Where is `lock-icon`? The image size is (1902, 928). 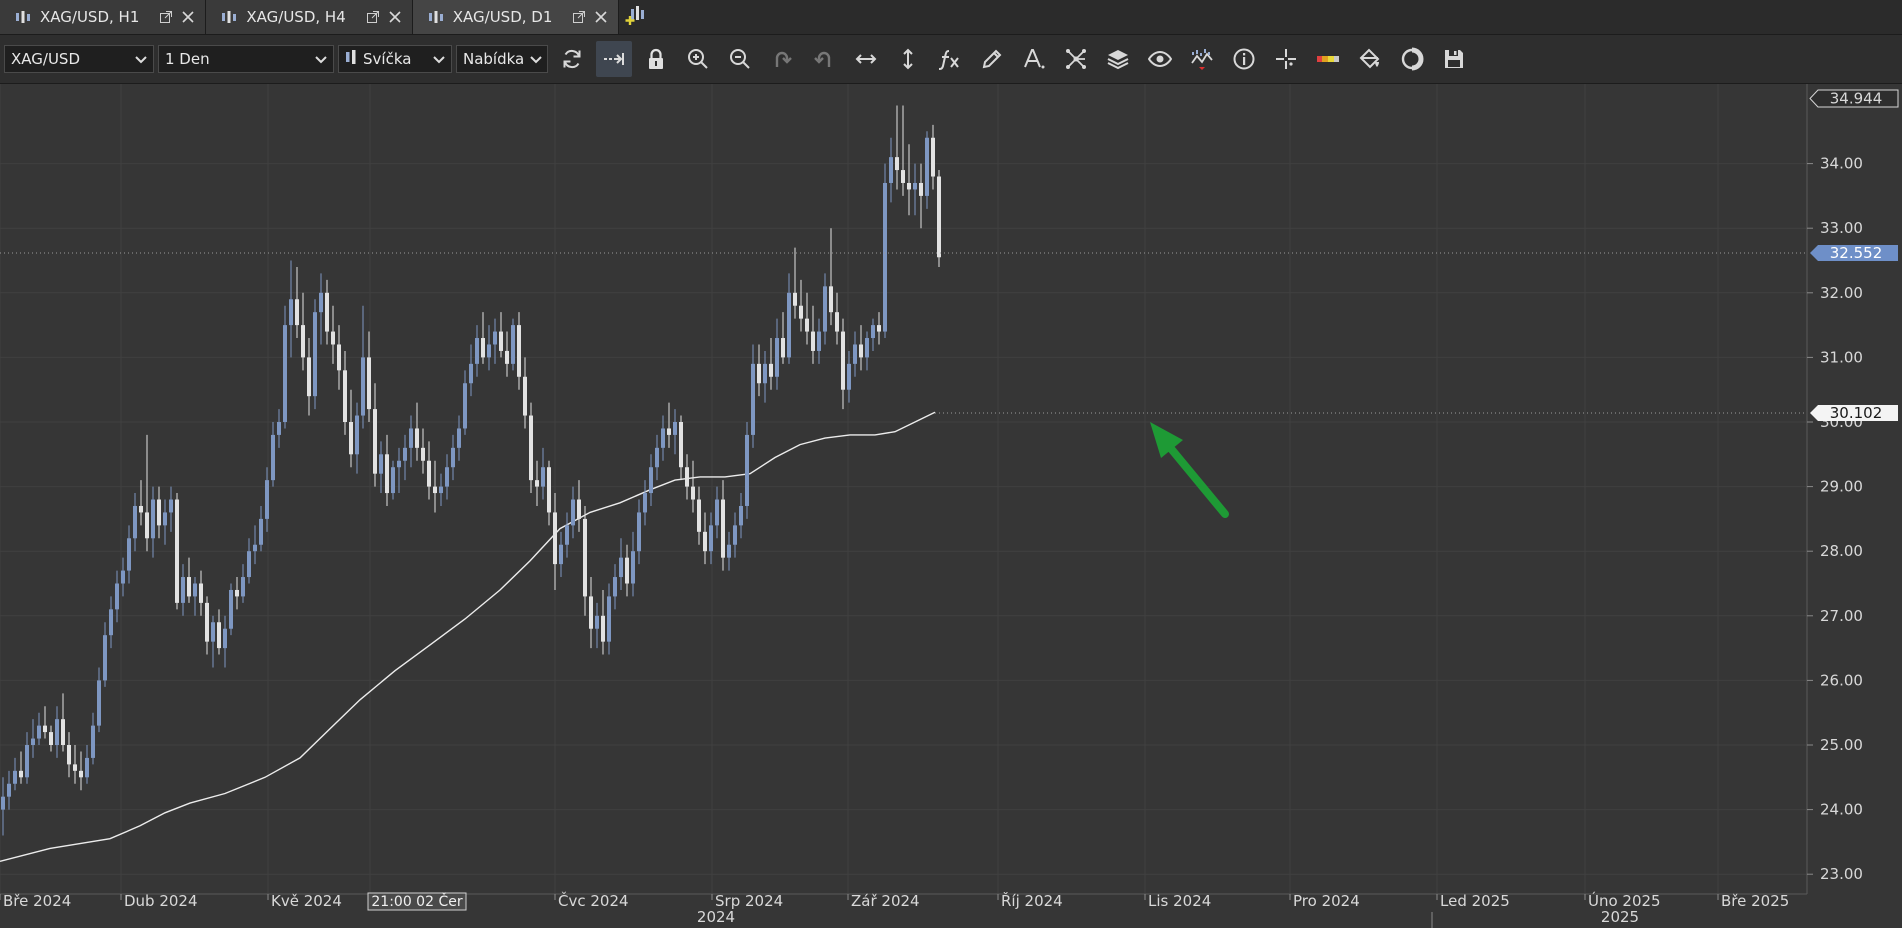
lock-icon is located at coordinates (656, 59).